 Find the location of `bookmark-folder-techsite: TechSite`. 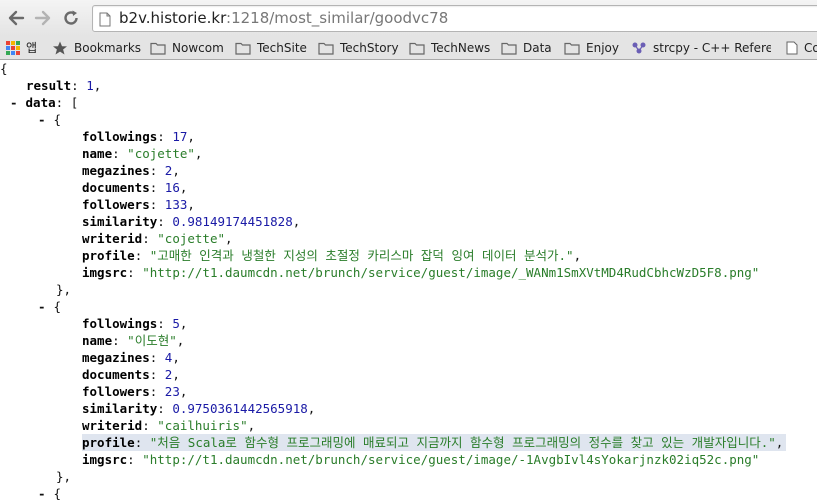

bookmark-folder-techsite: TechSite is located at coordinates (271, 47).